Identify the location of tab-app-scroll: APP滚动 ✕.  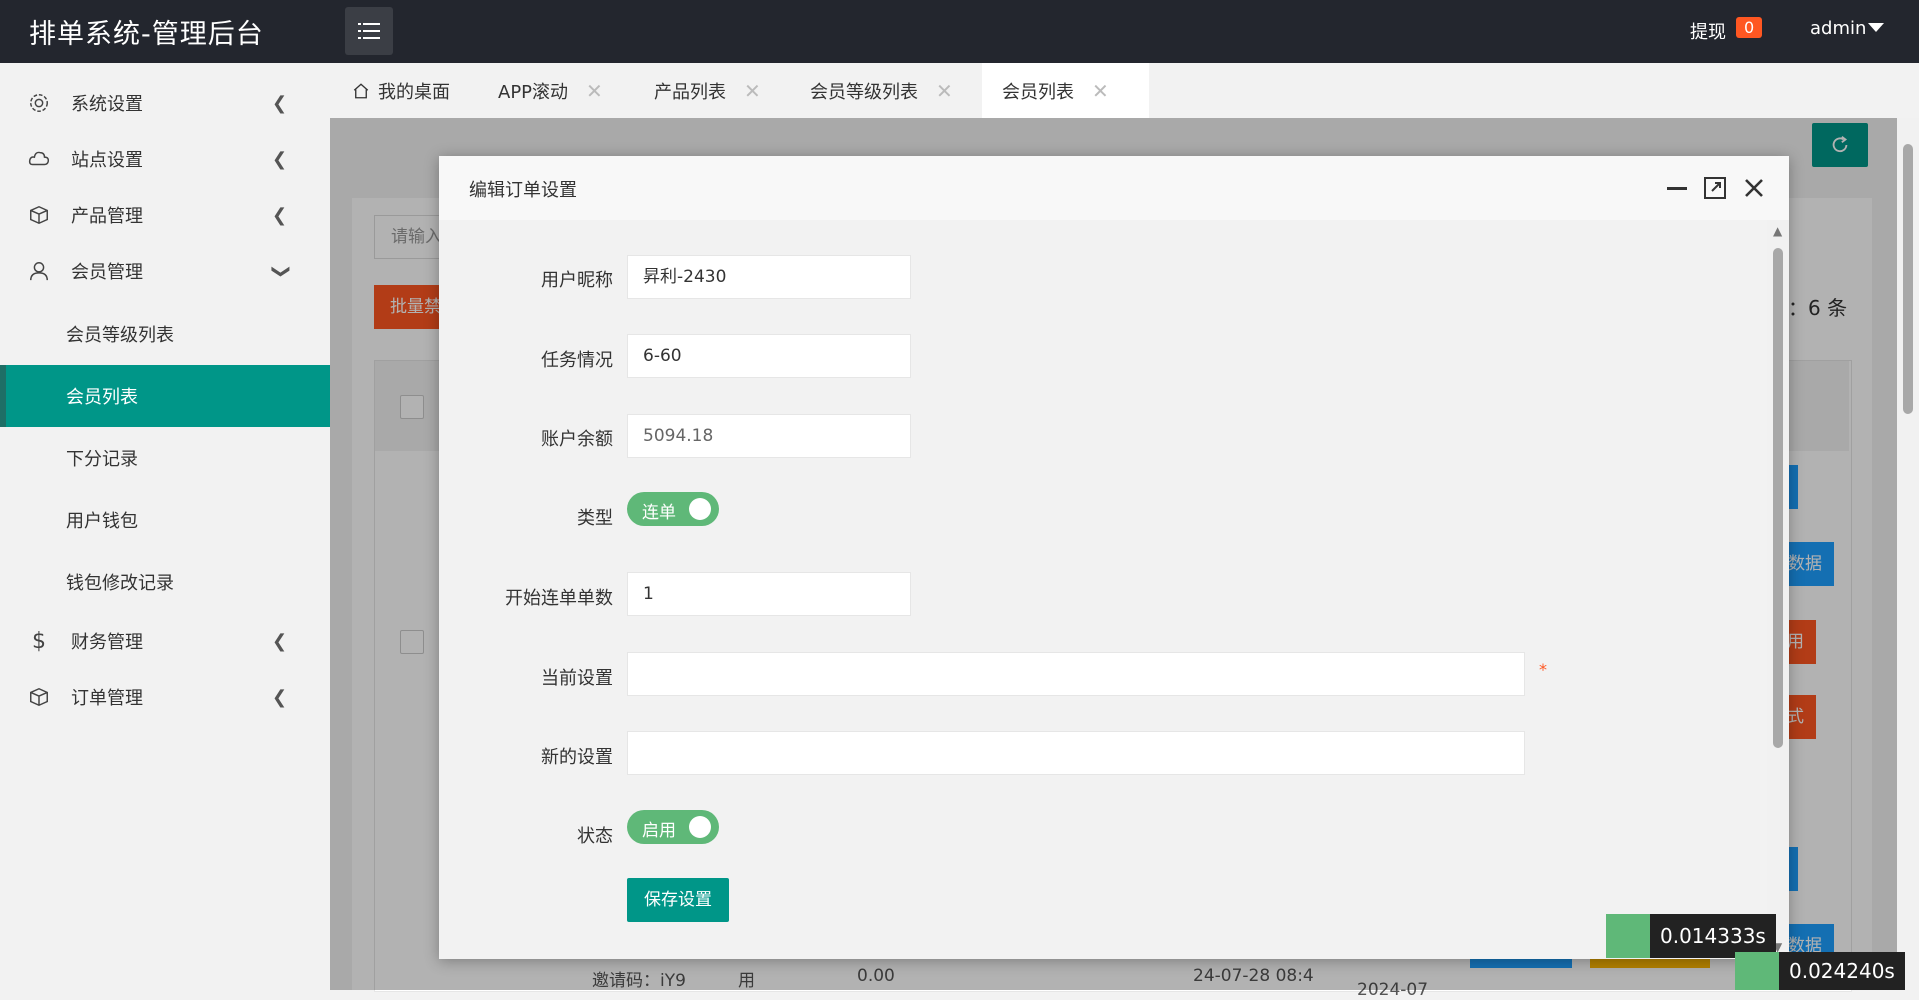
(550, 90).